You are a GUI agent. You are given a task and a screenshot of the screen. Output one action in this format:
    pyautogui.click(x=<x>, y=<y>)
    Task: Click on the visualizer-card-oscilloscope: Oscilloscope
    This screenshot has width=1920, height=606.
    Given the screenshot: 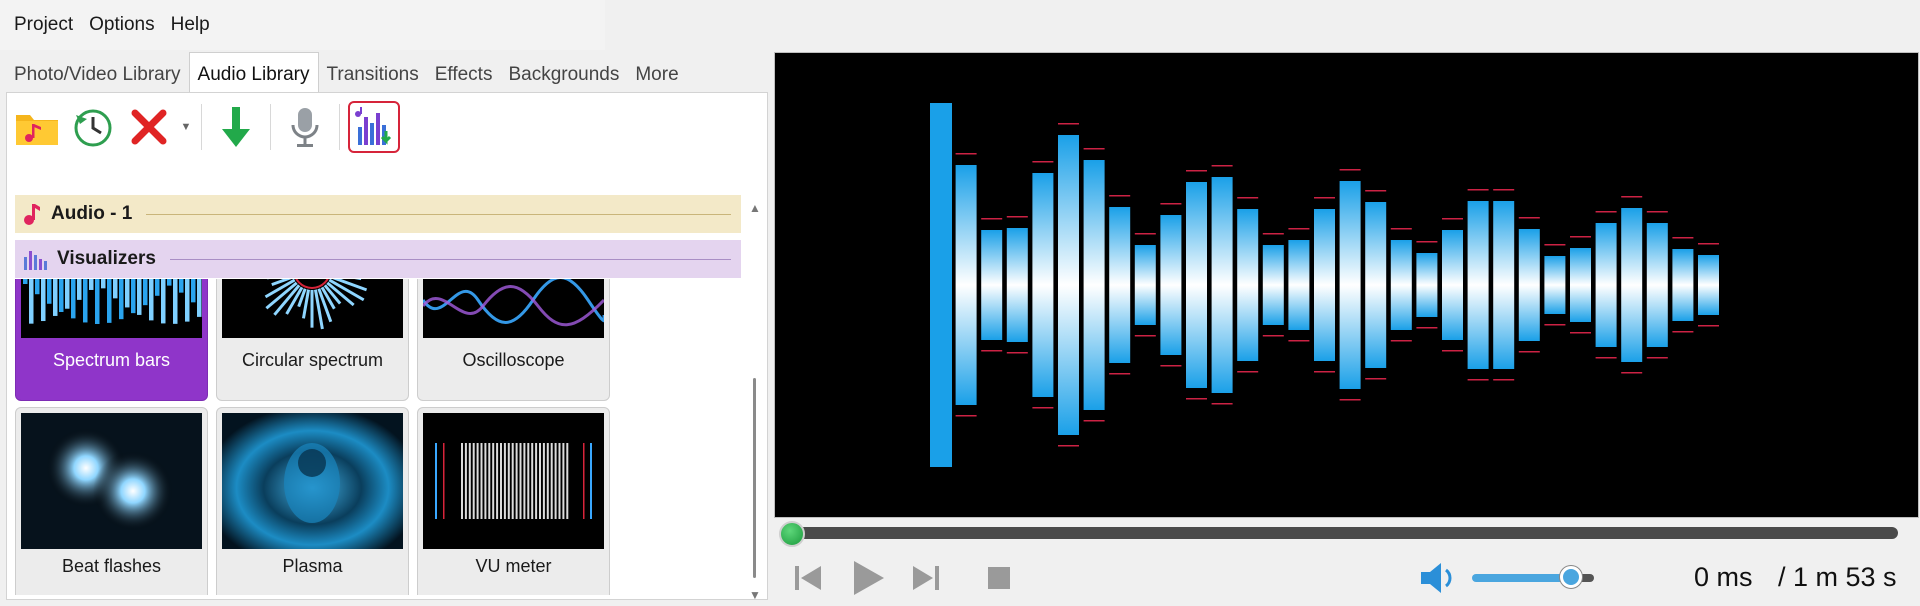 What is the action you would take?
    pyautogui.click(x=513, y=340)
    